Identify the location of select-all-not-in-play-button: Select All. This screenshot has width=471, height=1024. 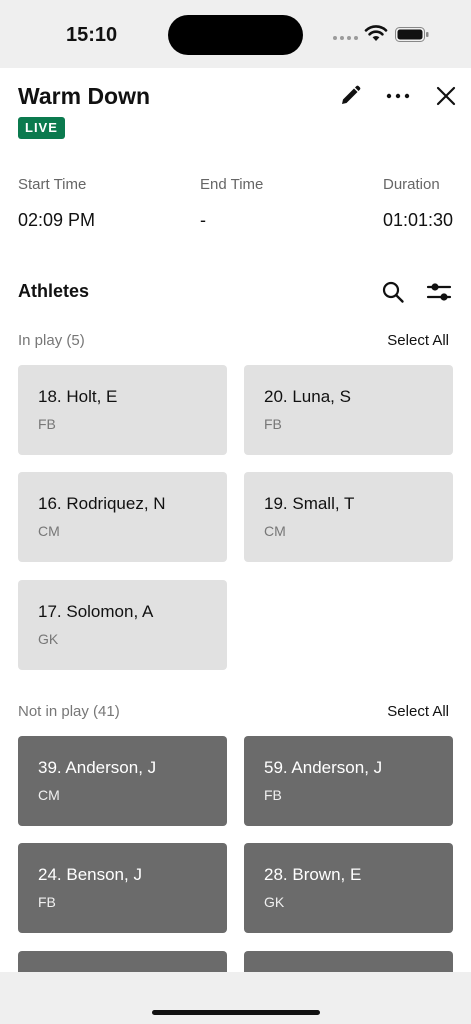
(418, 711).